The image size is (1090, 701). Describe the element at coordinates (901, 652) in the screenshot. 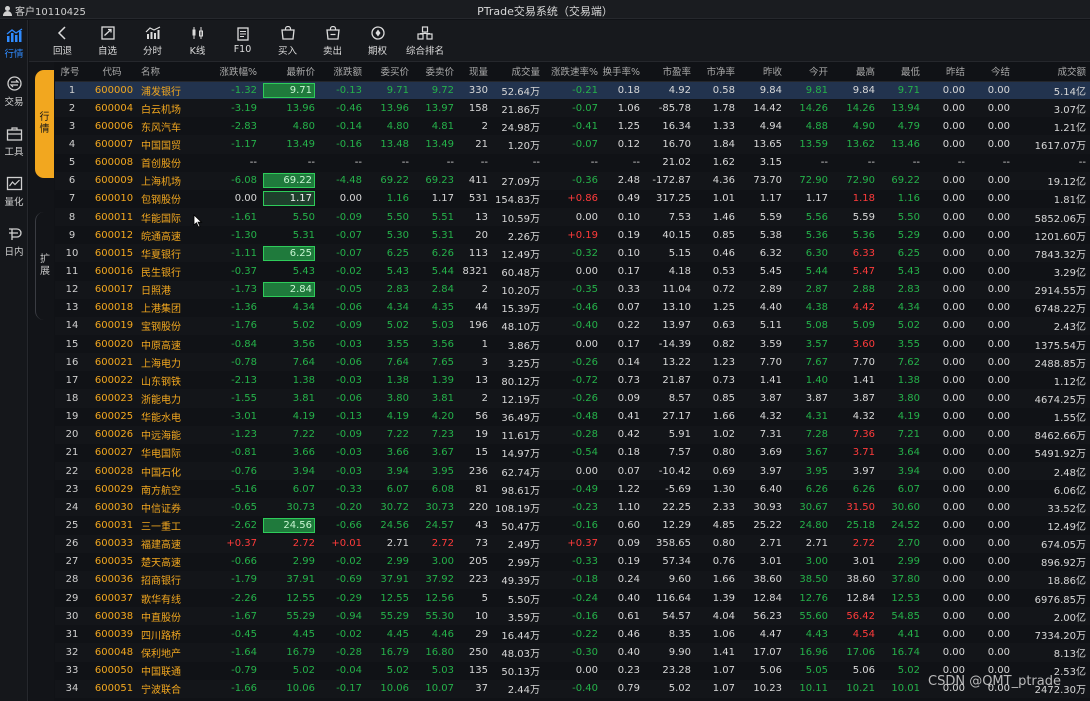

I see `table-cell: 16.74` at that location.